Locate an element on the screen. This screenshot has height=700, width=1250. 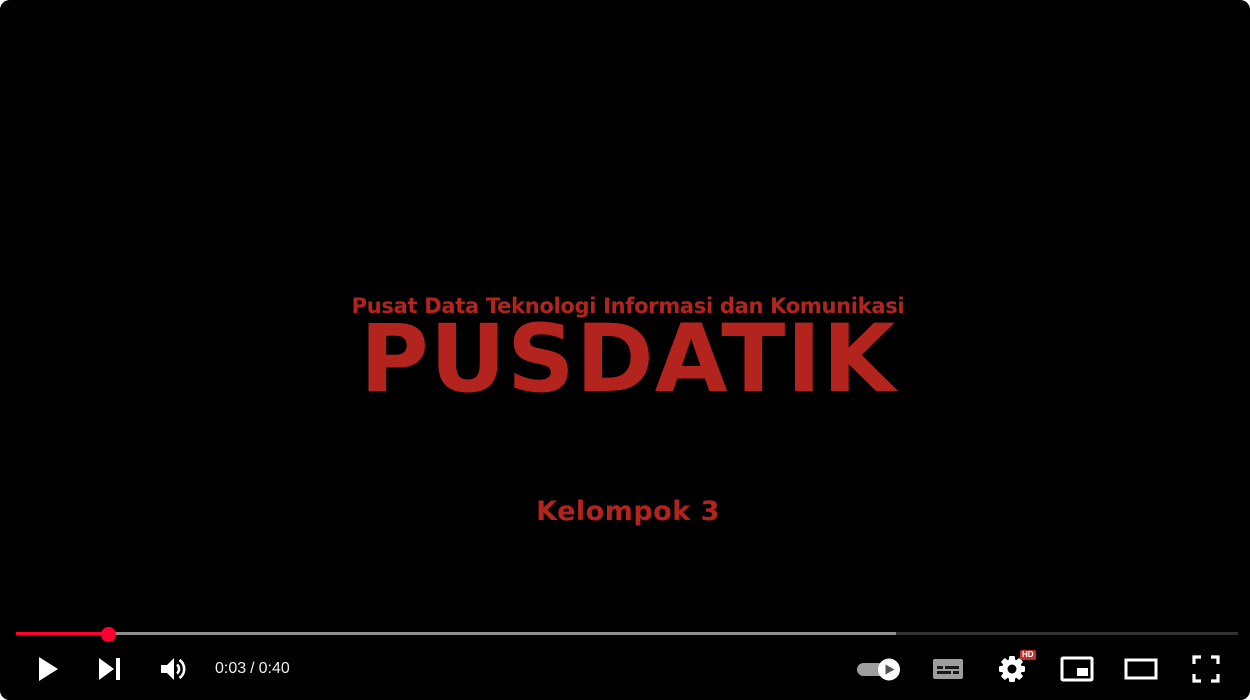
play-button is located at coordinates (48, 669).